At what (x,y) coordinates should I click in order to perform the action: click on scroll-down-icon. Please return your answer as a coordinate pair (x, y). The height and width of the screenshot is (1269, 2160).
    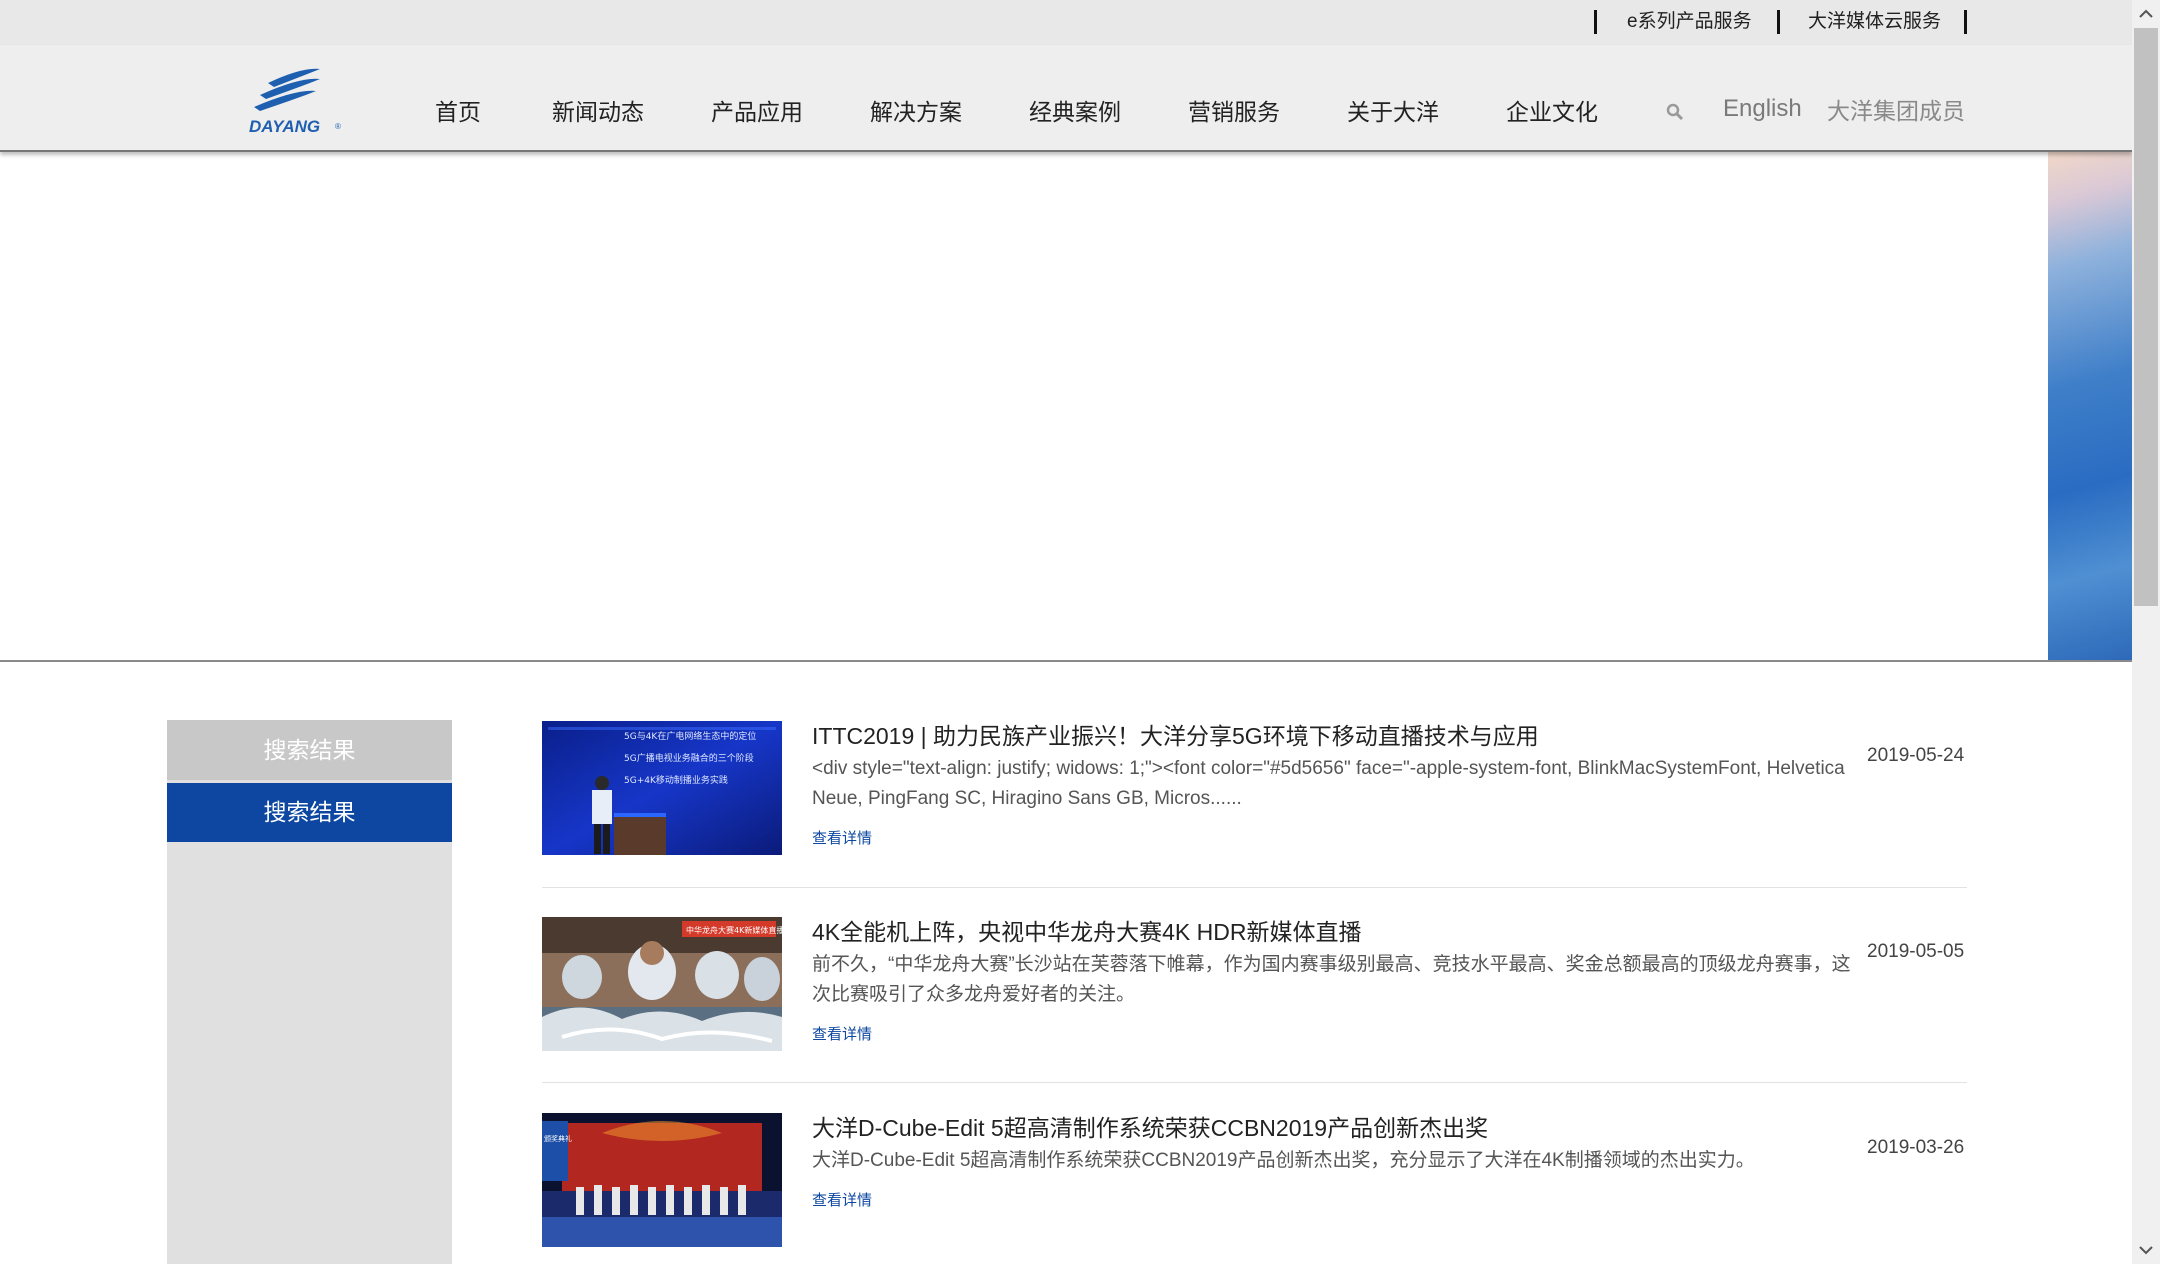
    Looking at the image, I should click on (2146, 1250).